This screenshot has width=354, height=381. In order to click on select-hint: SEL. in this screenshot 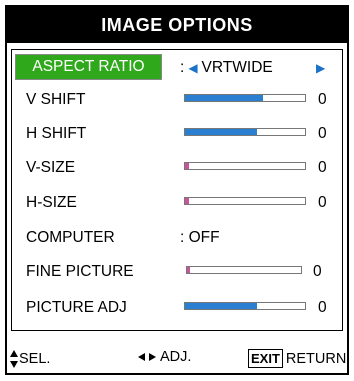, I will do `click(29, 359)`.